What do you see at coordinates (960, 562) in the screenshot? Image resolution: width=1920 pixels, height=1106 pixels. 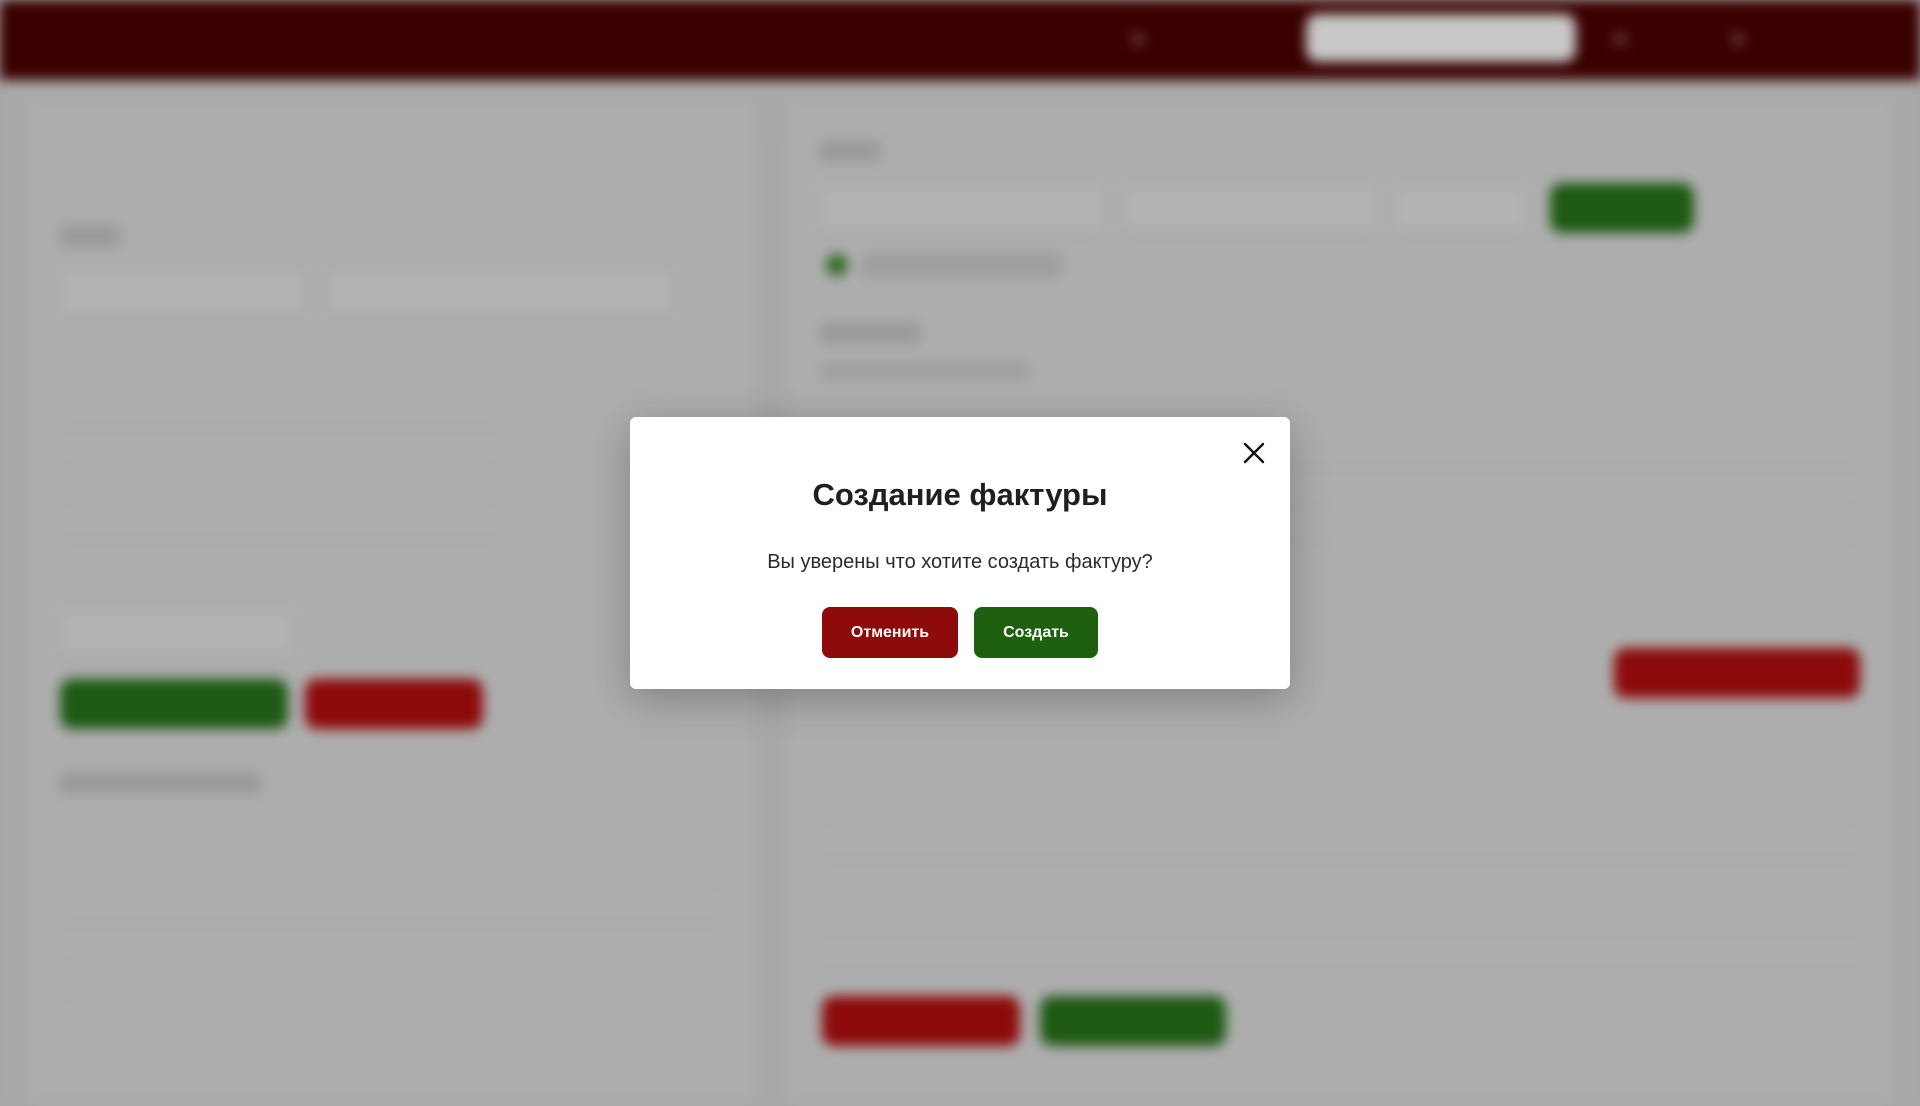 I see `modal-message: Вы уверены что хотите создать фактуру?` at bounding box center [960, 562].